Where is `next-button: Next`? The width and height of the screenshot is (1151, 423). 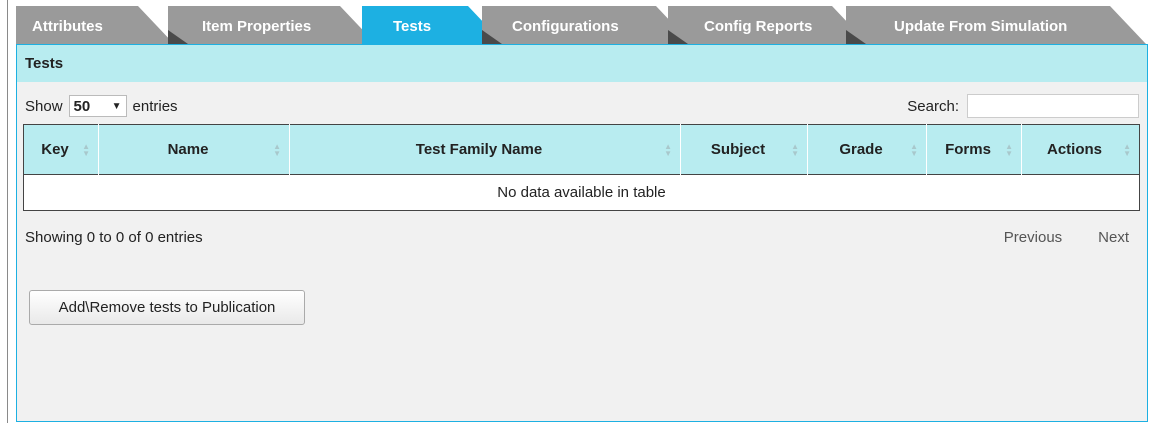 next-button: Next is located at coordinates (1113, 237).